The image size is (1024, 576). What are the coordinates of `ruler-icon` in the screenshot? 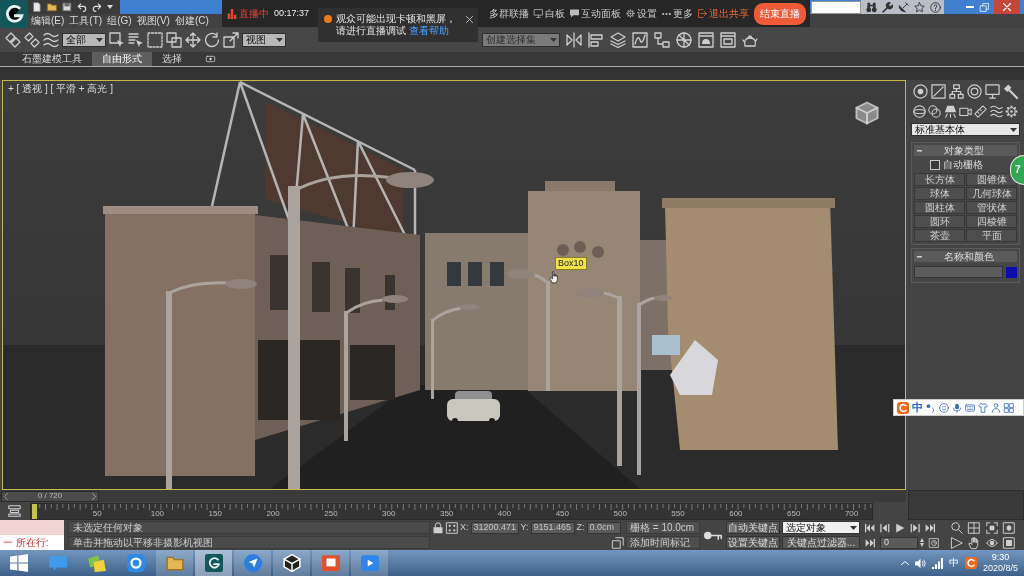 It's located at (981, 111).